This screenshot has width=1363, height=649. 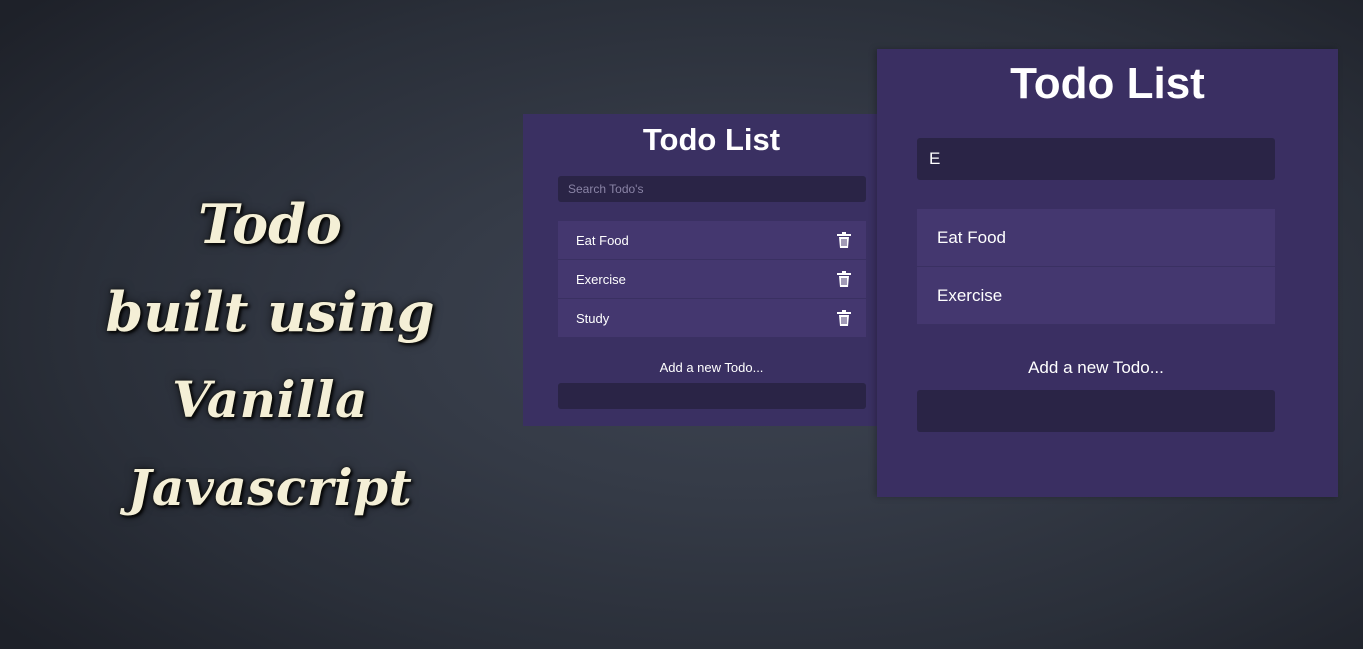 I want to click on todo-app-small: Todo List Eat Food Exercise, so click(x=706, y=270).